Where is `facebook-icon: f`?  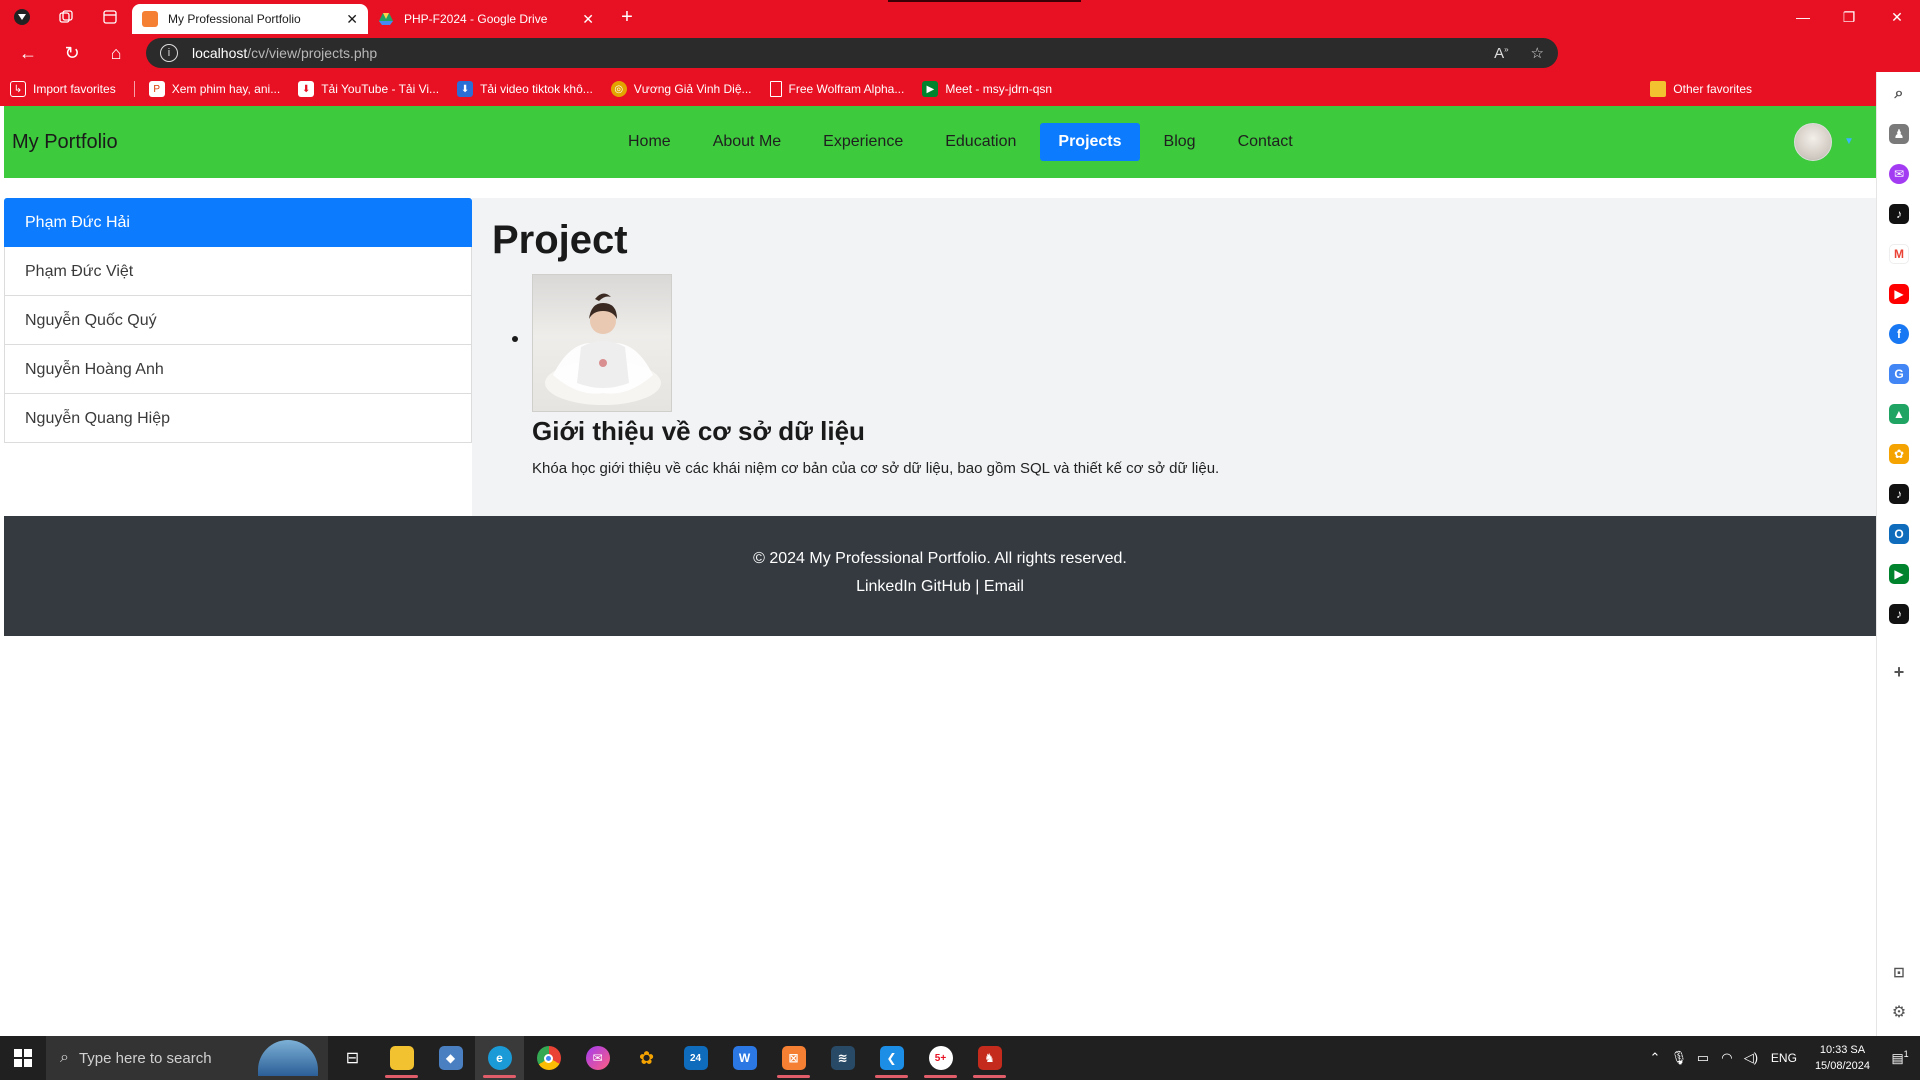 facebook-icon: f is located at coordinates (1899, 334).